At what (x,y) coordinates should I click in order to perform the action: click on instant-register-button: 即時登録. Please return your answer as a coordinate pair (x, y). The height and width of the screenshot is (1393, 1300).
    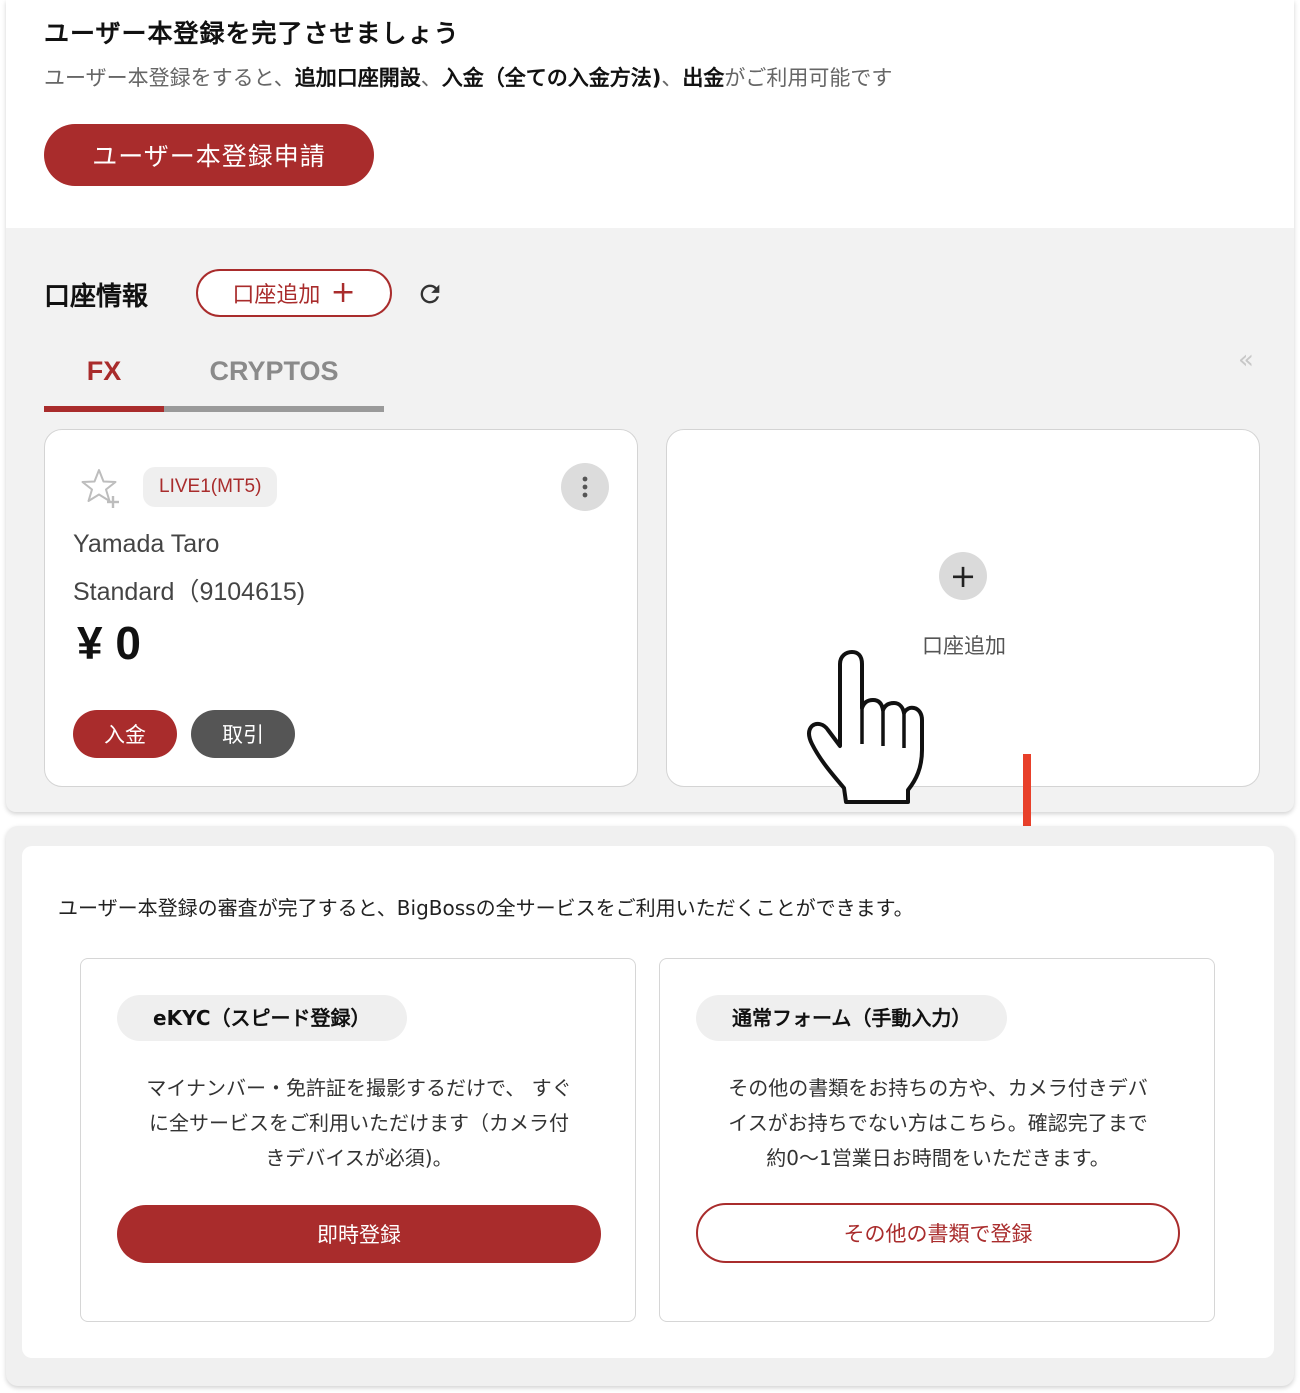
    Looking at the image, I should click on (359, 1234).